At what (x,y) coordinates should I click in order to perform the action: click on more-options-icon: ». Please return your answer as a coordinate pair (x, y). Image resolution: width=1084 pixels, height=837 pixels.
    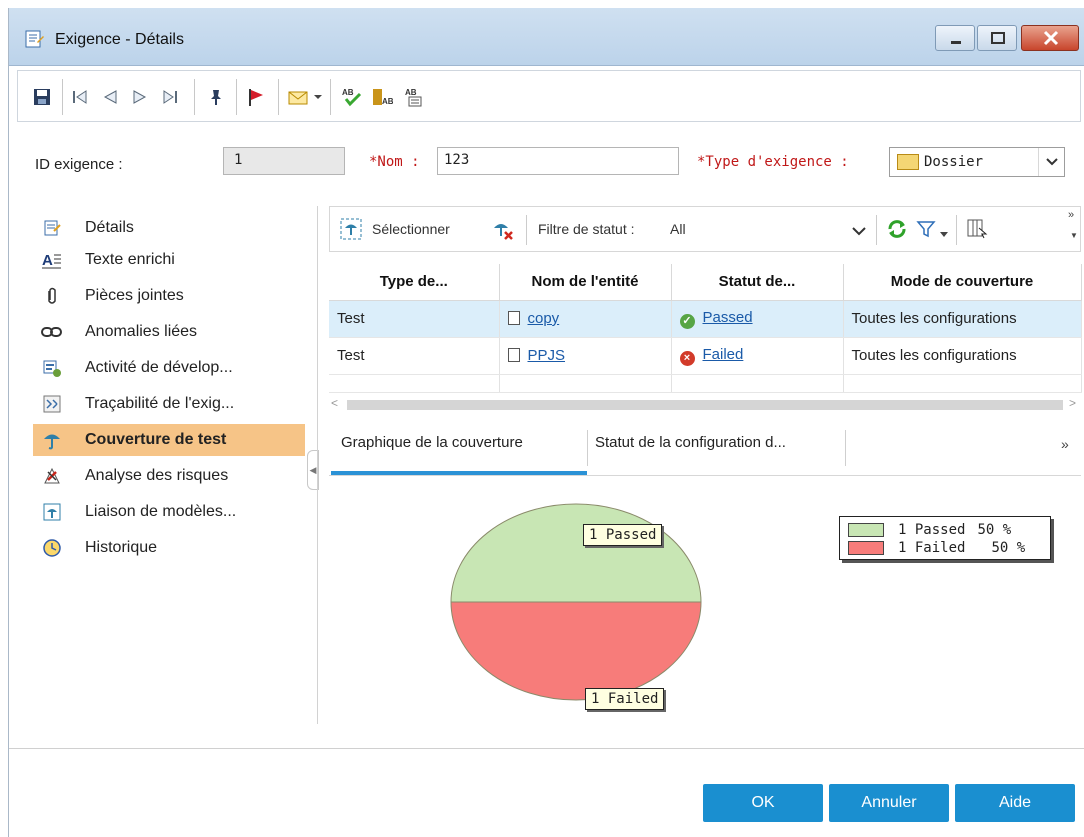
    Looking at the image, I should click on (1071, 215).